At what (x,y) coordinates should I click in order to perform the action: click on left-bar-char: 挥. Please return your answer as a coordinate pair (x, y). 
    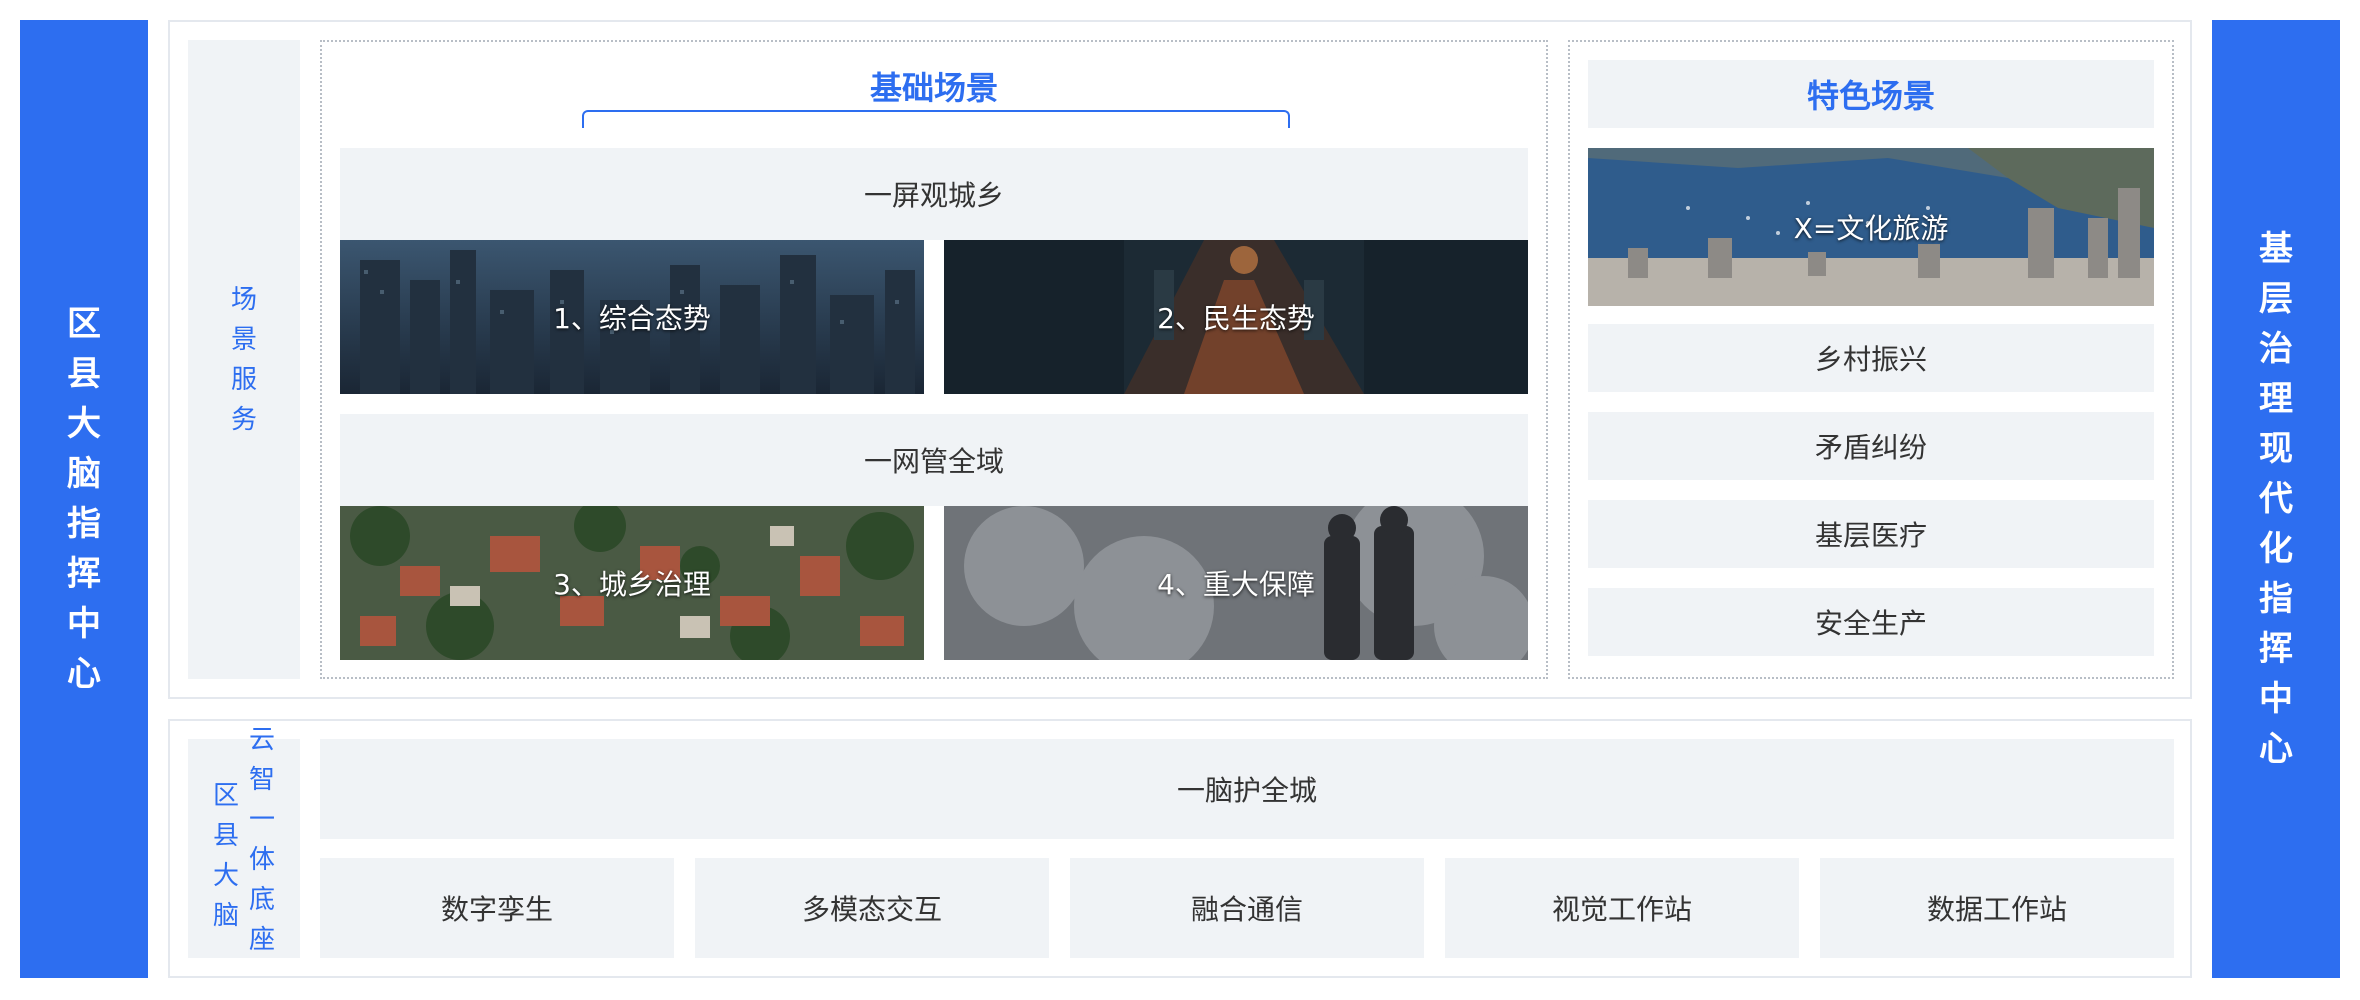
    Looking at the image, I should click on (84, 574).